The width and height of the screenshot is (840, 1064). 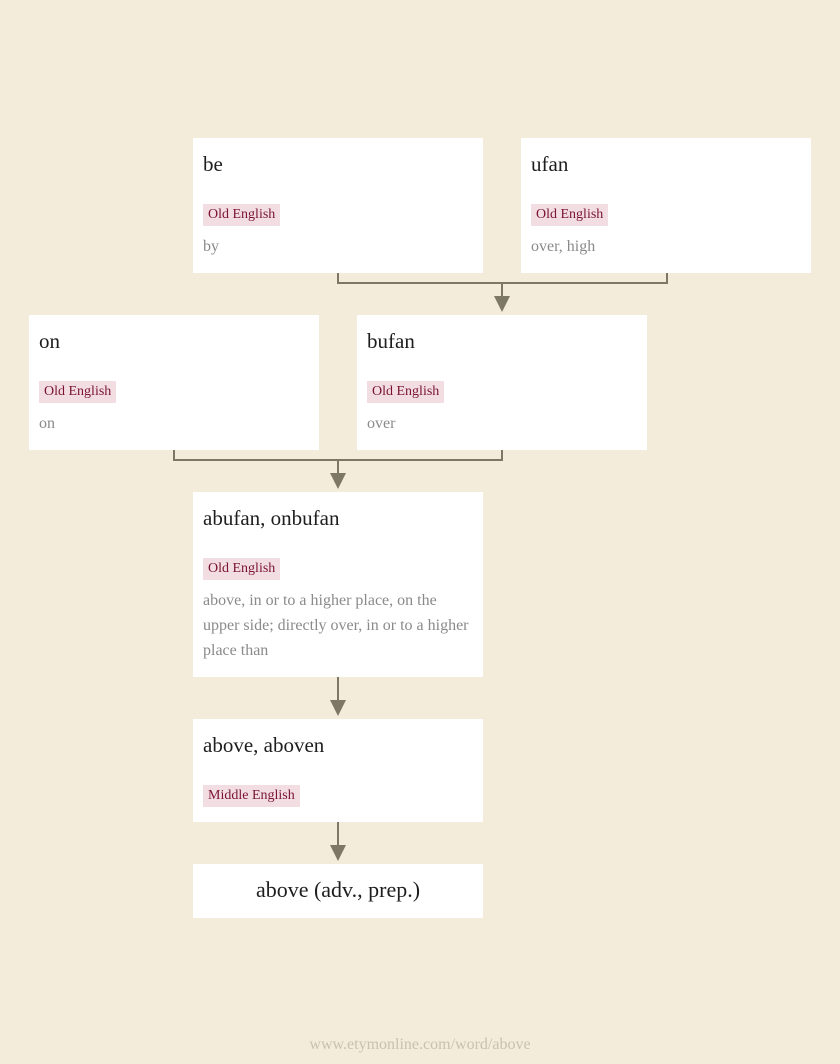 What do you see at coordinates (251, 796) in the screenshot?
I see `language-badge: Middle English` at bounding box center [251, 796].